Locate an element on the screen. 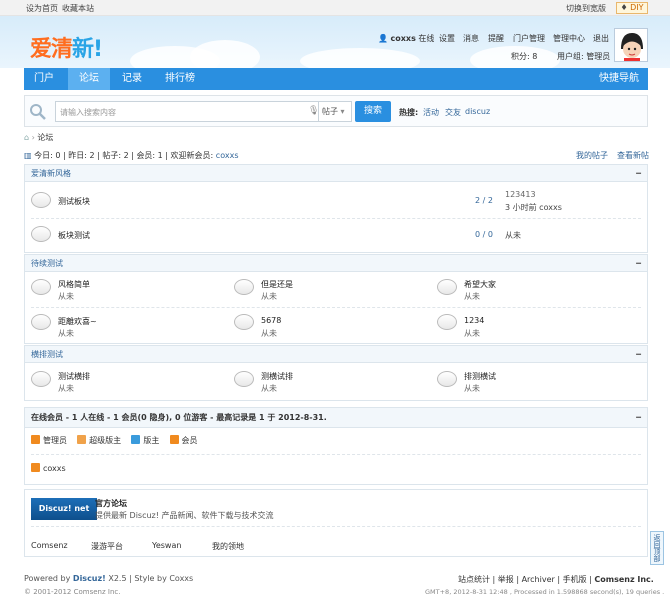  forum-name: 板块测试 is located at coordinates (74, 235).